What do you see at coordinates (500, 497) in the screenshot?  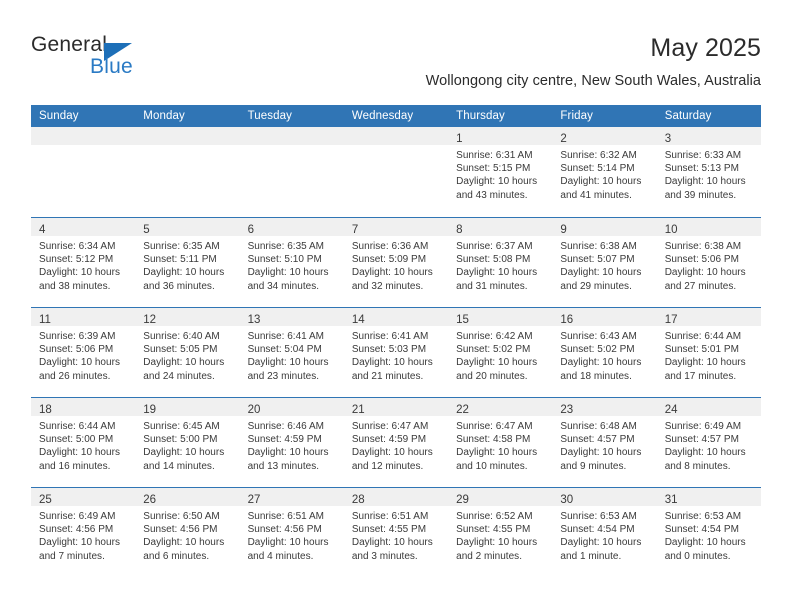 I see `day-number-band: 29` at bounding box center [500, 497].